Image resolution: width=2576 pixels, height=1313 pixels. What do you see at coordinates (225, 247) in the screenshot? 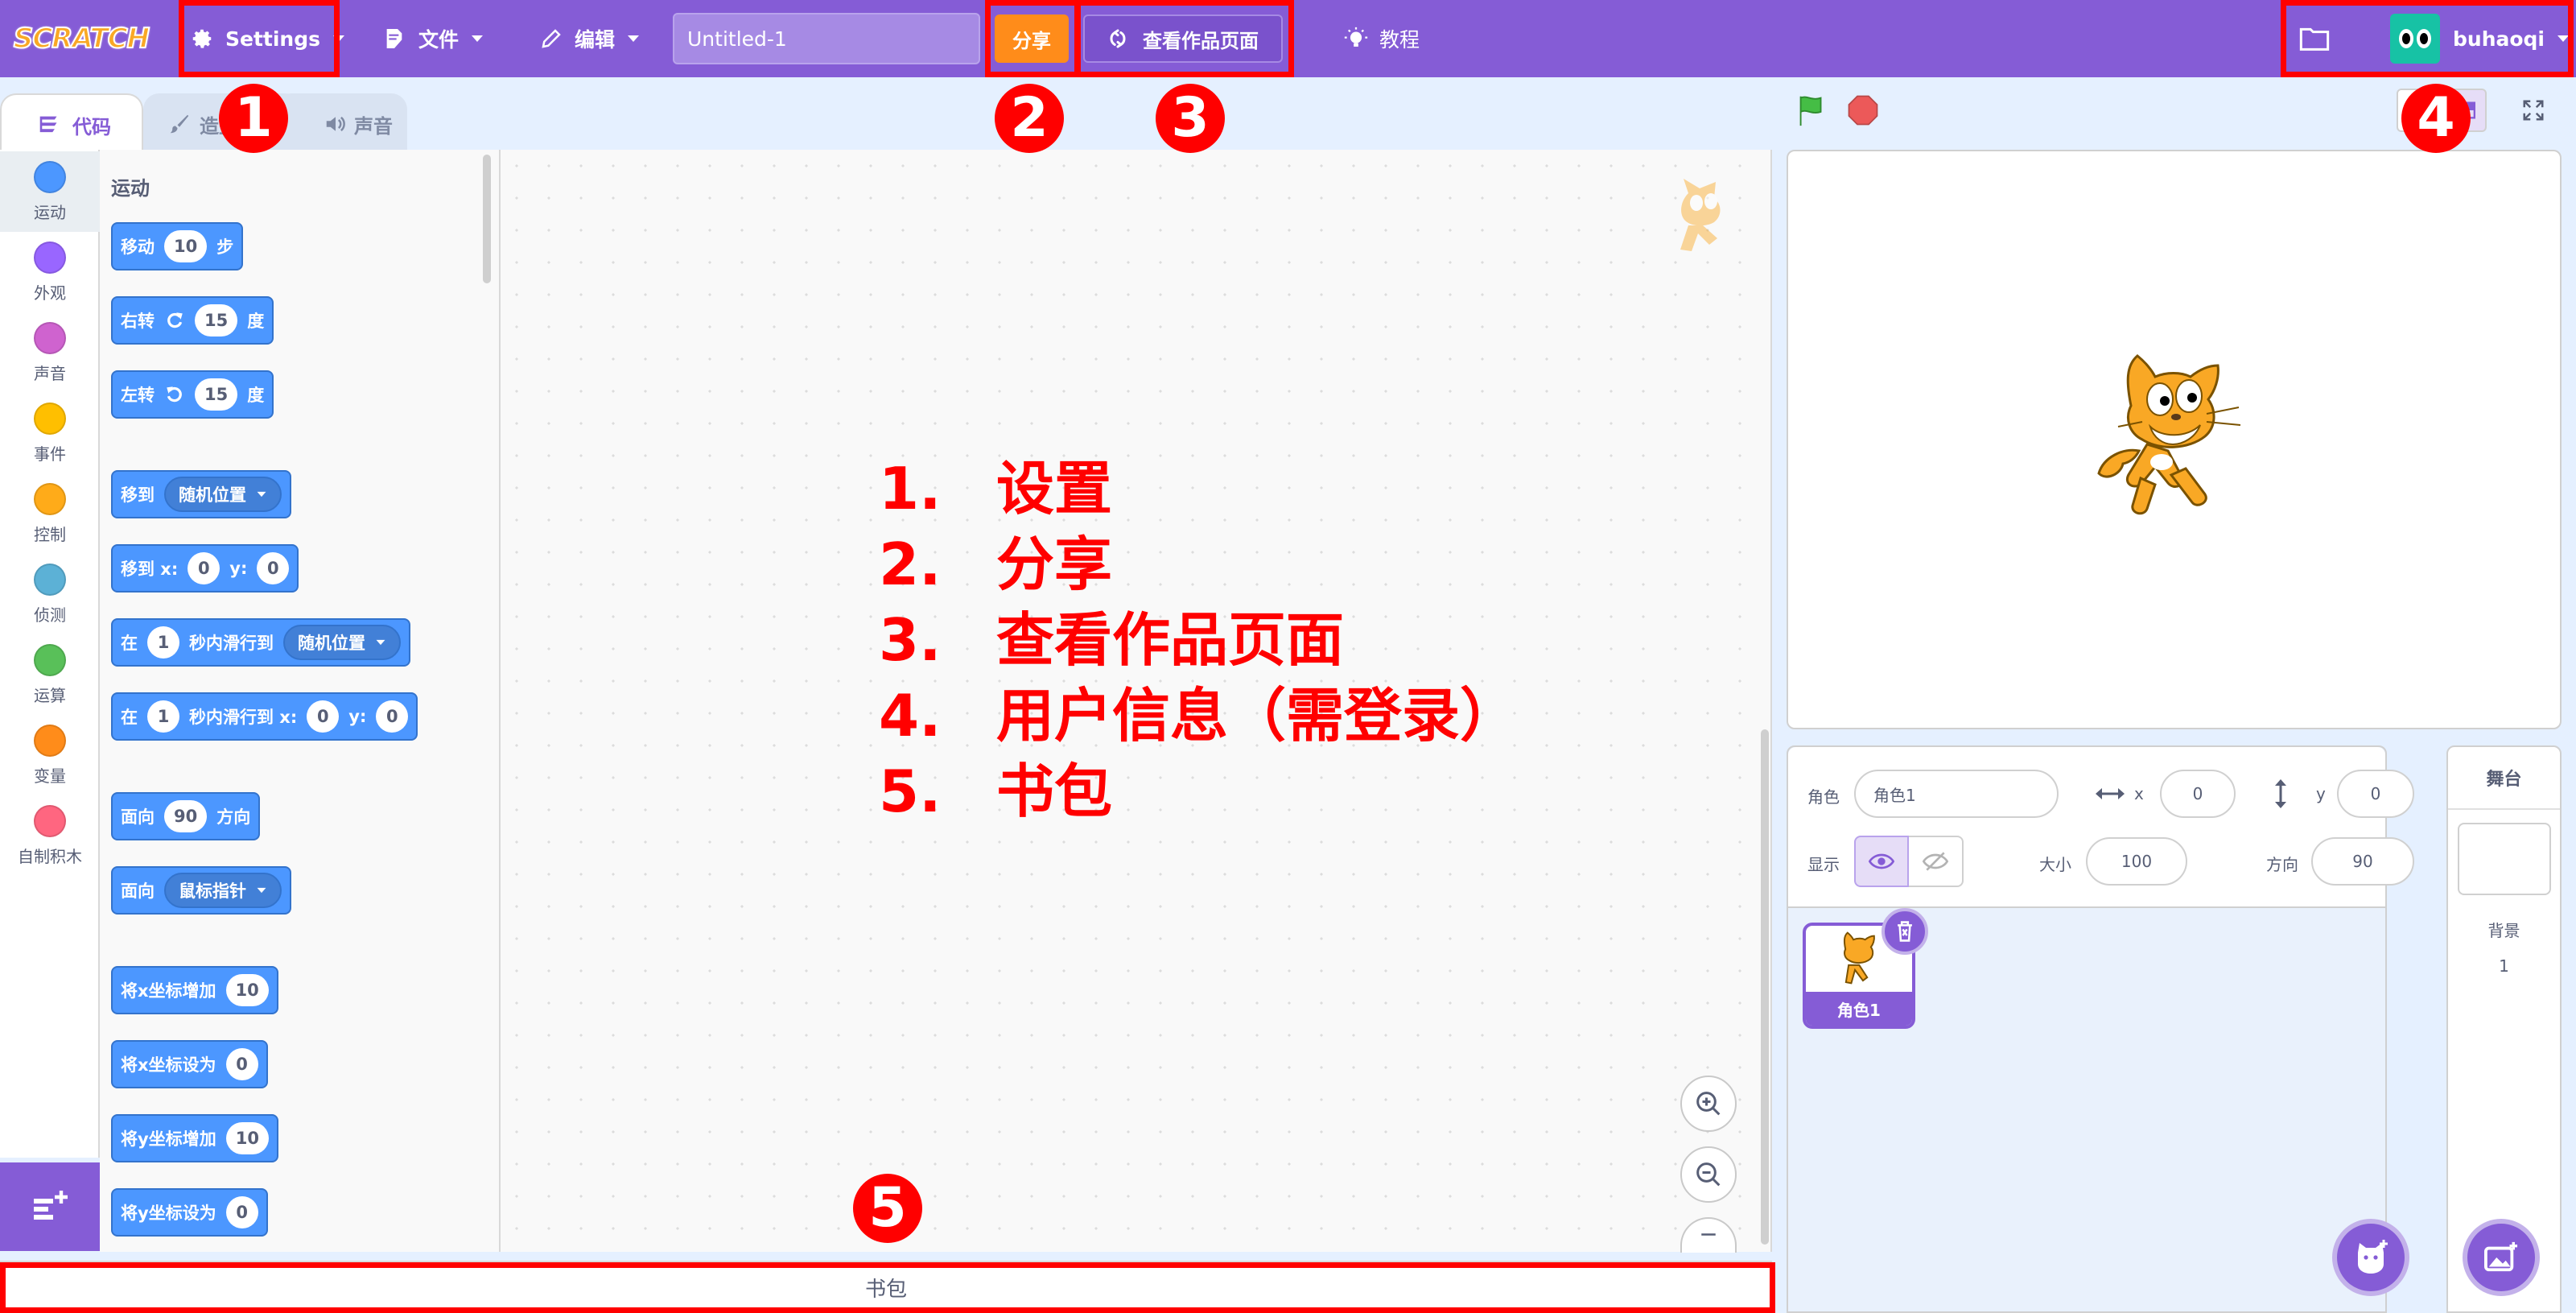
I see `block-text: 步` at bounding box center [225, 247].